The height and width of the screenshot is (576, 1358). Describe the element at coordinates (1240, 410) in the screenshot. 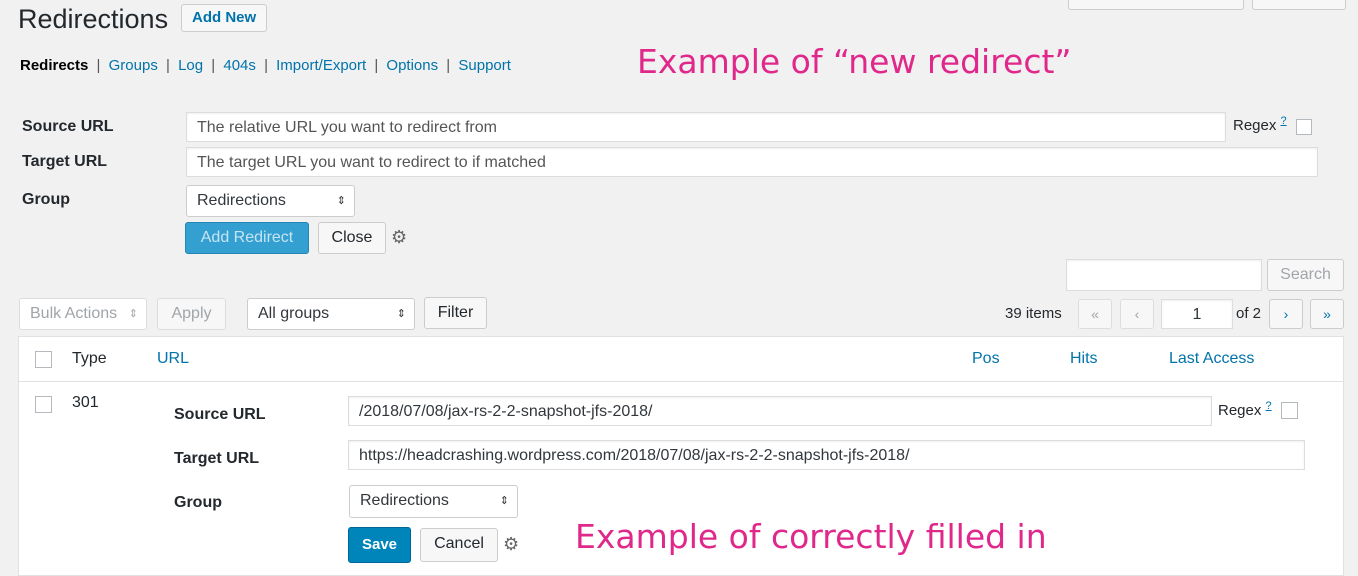

I see `edit-regex-label: Regex` at that location.